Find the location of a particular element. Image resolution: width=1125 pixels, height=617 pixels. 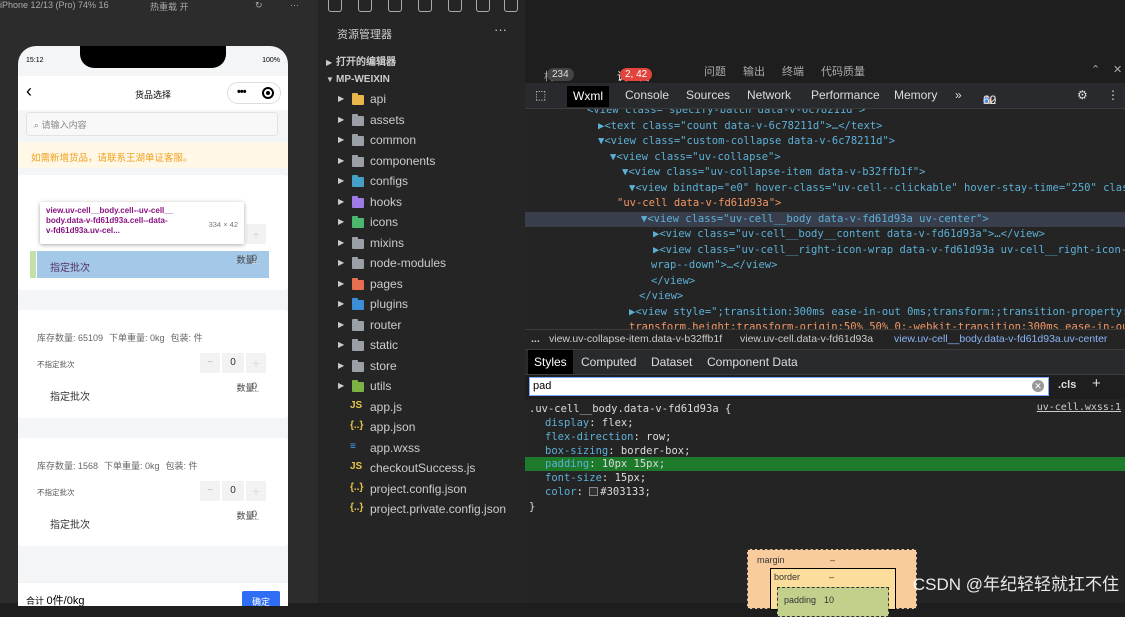

hotreload-toggle: 热重载 开 is located at coordinates (169, 6).